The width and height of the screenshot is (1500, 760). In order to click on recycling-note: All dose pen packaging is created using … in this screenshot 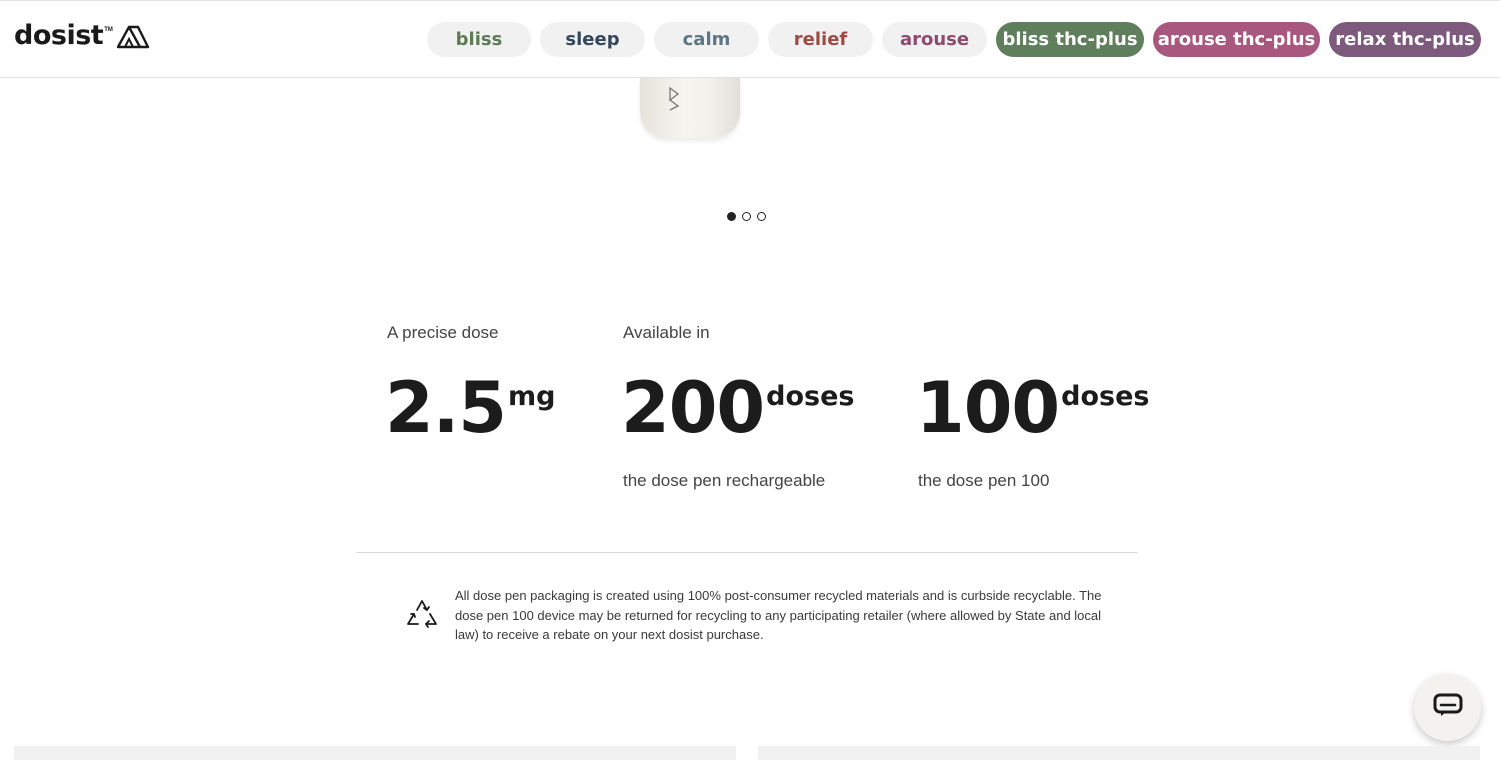, I will do `click(778, 615)`.